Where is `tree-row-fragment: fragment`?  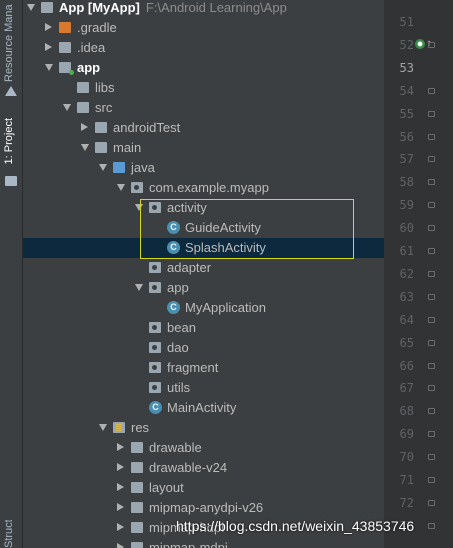
tree-row-fragment: fragment is located at coordinates (203, 368).